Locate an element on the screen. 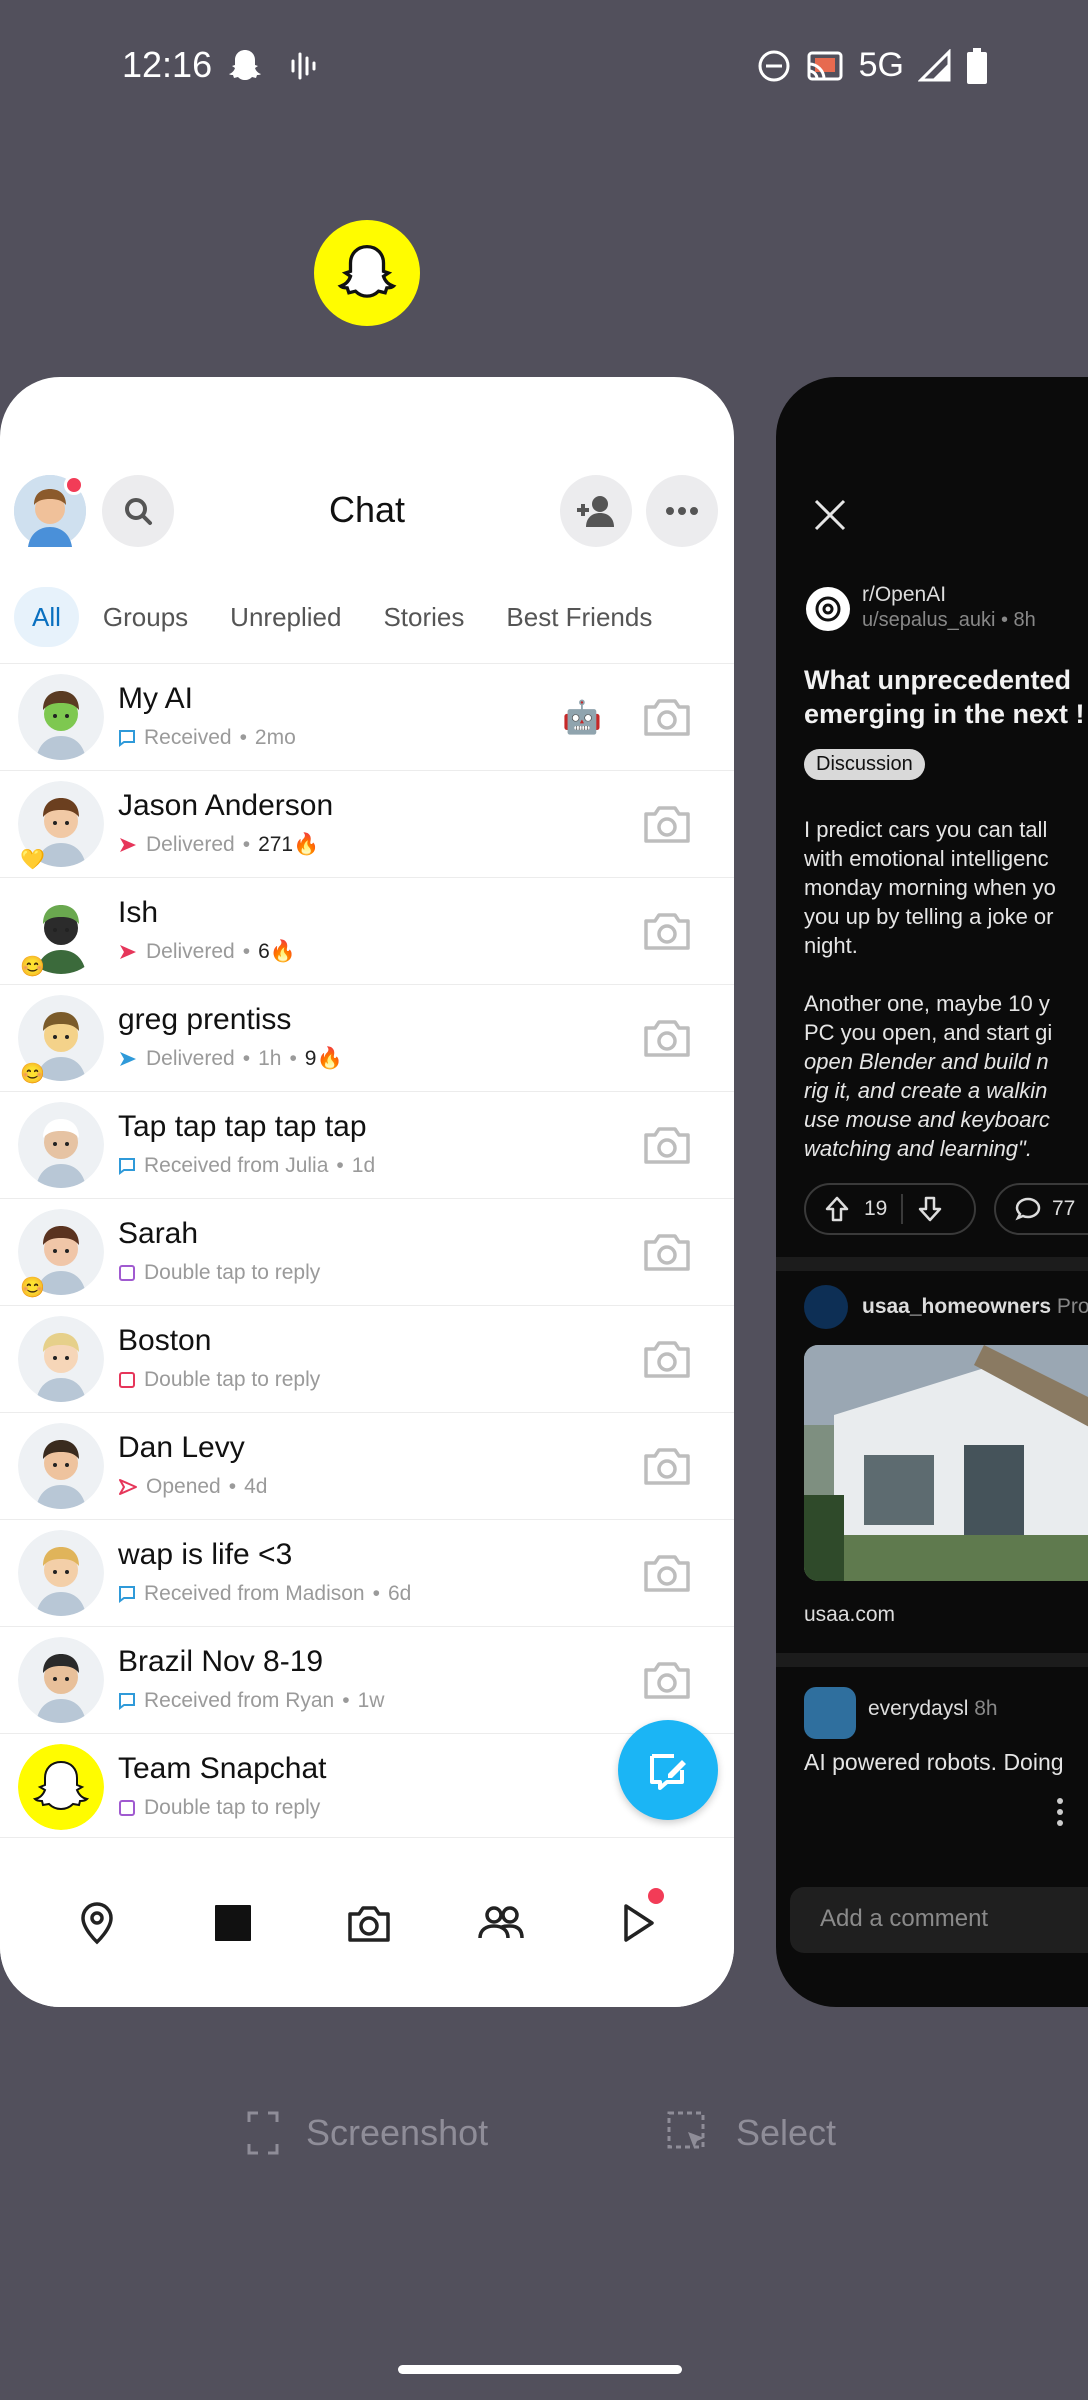 The width and height of the screenshot is (1088, 2400). add-friend-button is located at coordinates (596, 511).